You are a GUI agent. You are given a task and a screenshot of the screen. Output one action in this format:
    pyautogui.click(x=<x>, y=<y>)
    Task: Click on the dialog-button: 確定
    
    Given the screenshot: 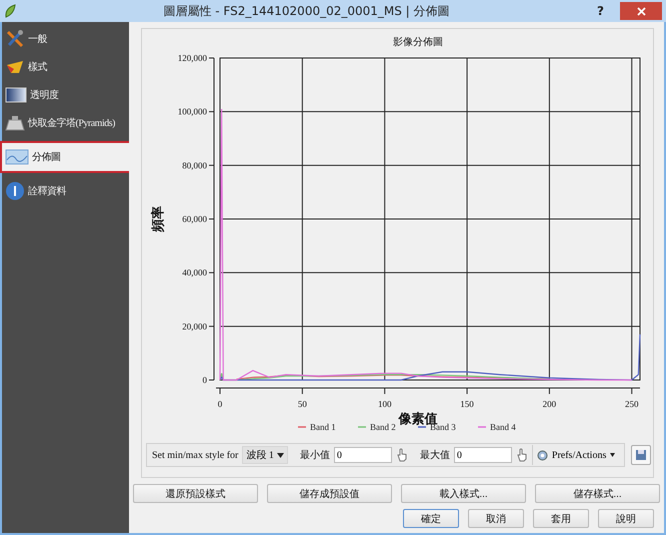 What is the action you would take?
    pyautogui.click(x=431, y=518)
    